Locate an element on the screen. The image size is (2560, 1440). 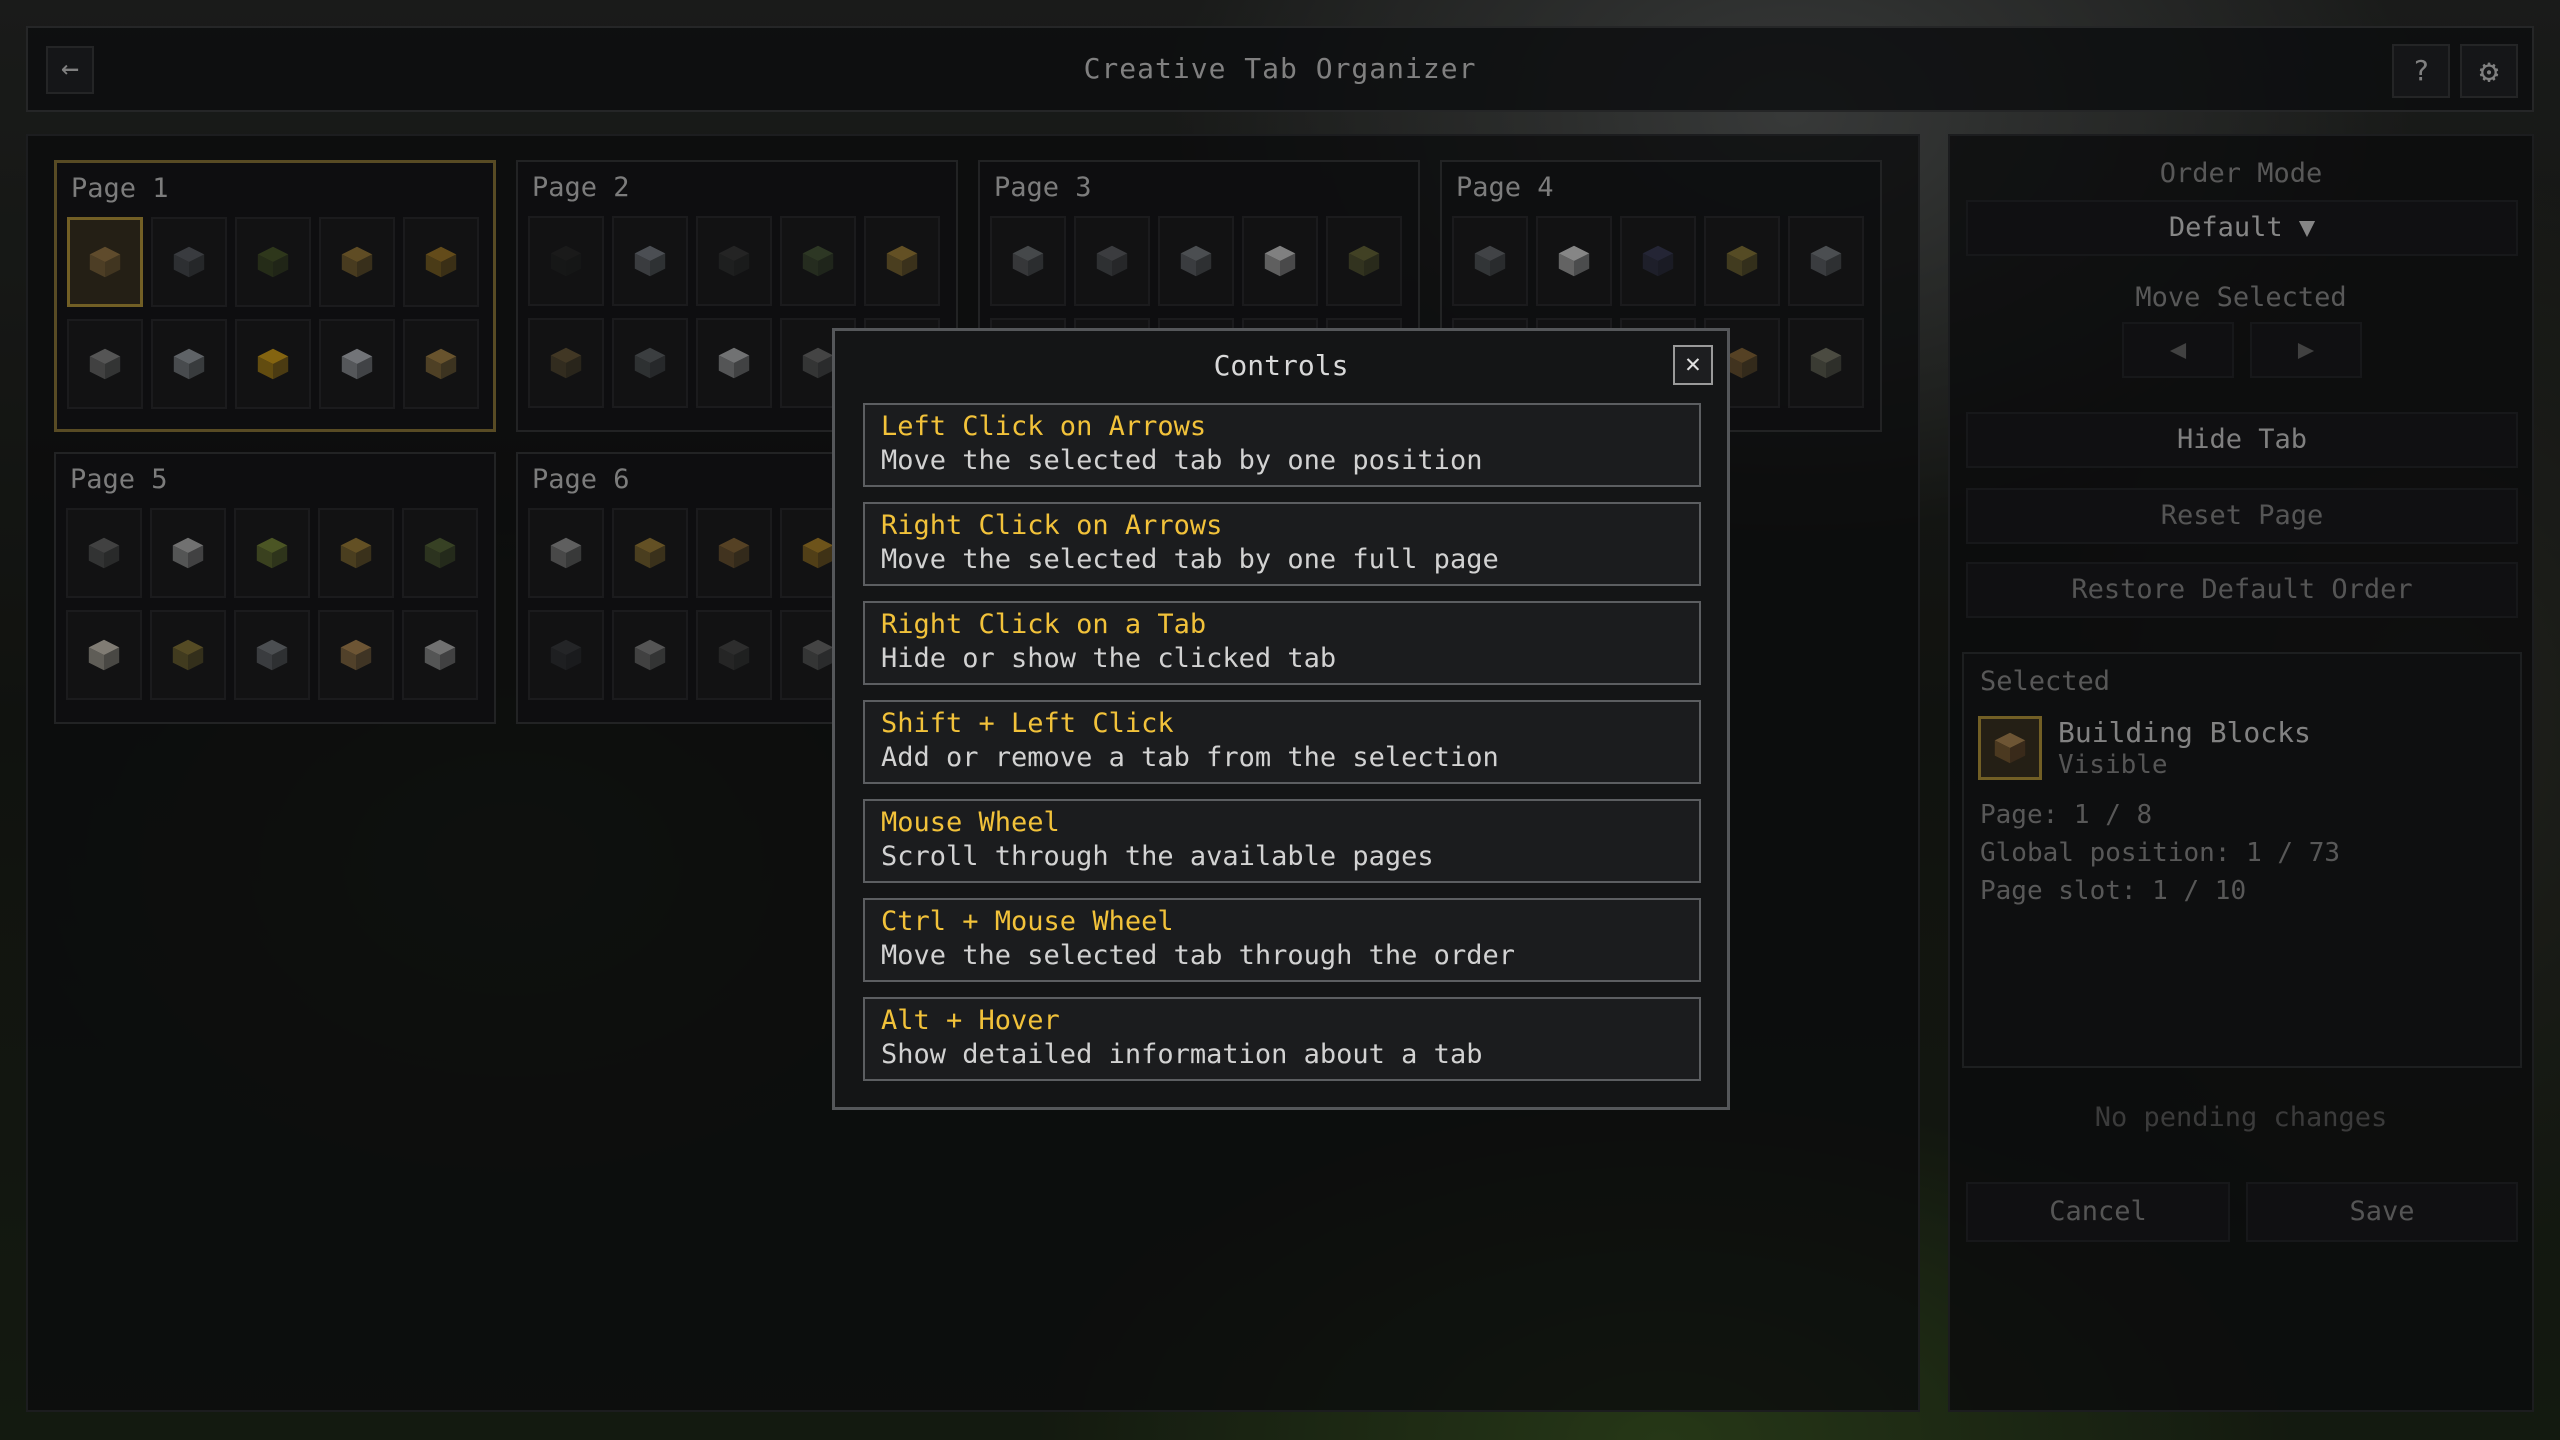
control-key: Right Click on a Tab is located at coordinates (1044, 624).